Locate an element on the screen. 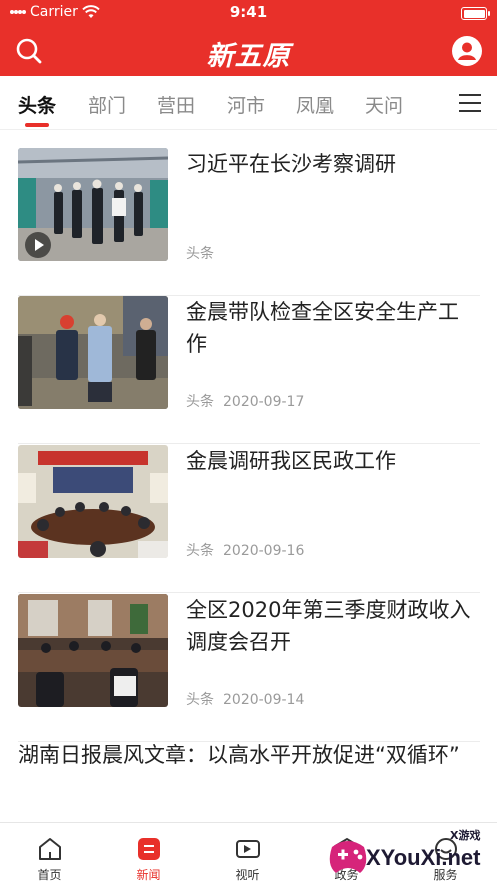 The image size is (497, 883). workshop-inspection-photo is located at coordinates (93, 352).